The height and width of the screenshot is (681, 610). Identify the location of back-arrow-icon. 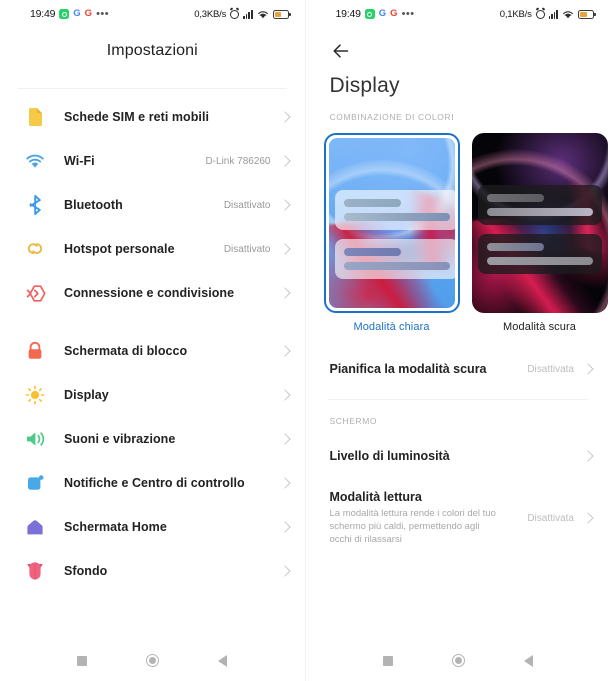
(341, 51).